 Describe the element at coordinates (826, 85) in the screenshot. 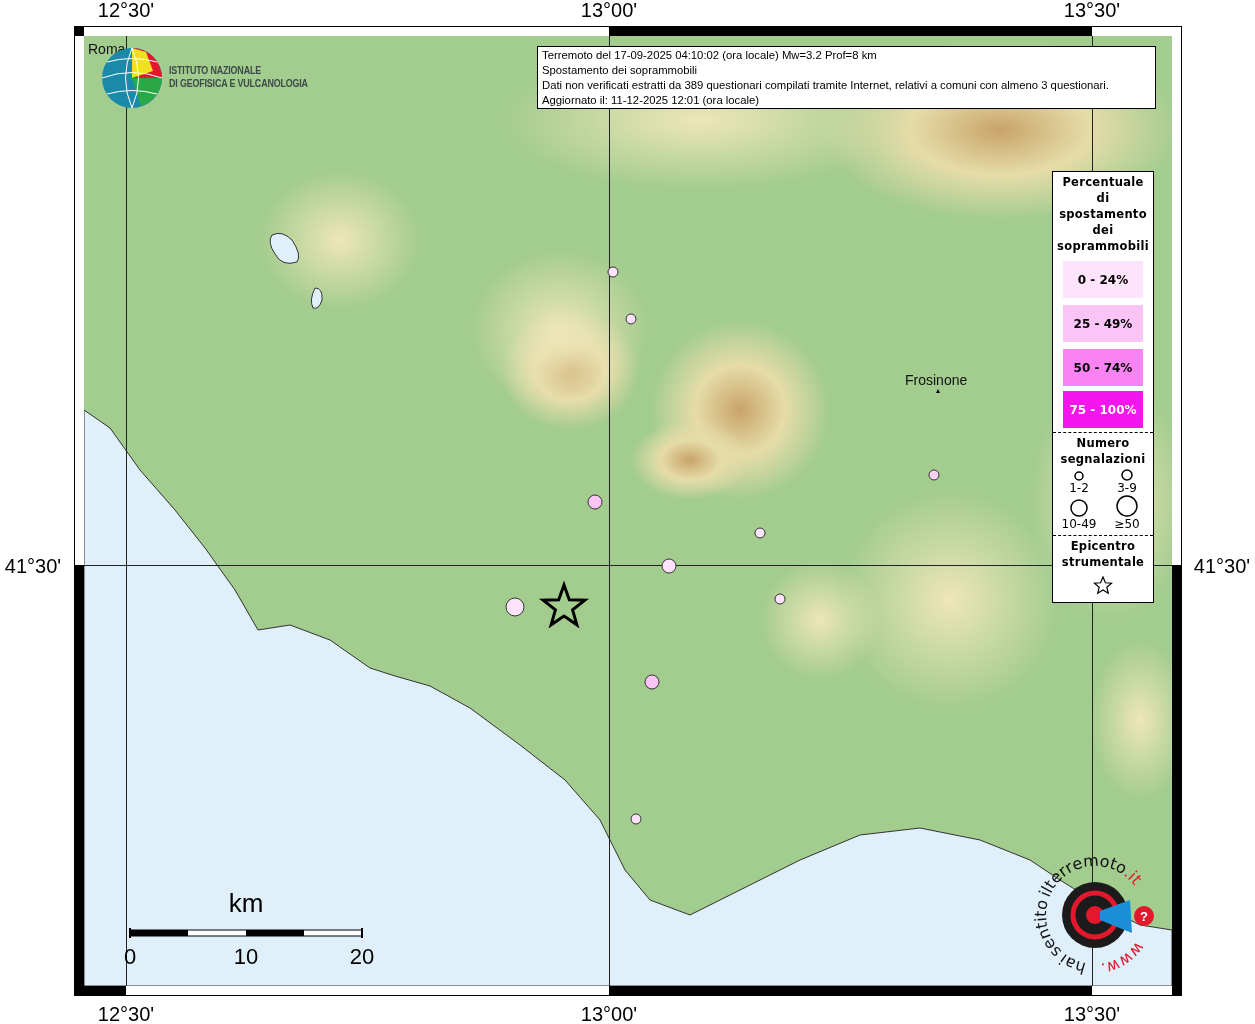

I see `info-text: Dati non verificati estratti da 389 questionari compilati tramite Internet, relativi a comuni con almeno 3 questionari.` at that location.